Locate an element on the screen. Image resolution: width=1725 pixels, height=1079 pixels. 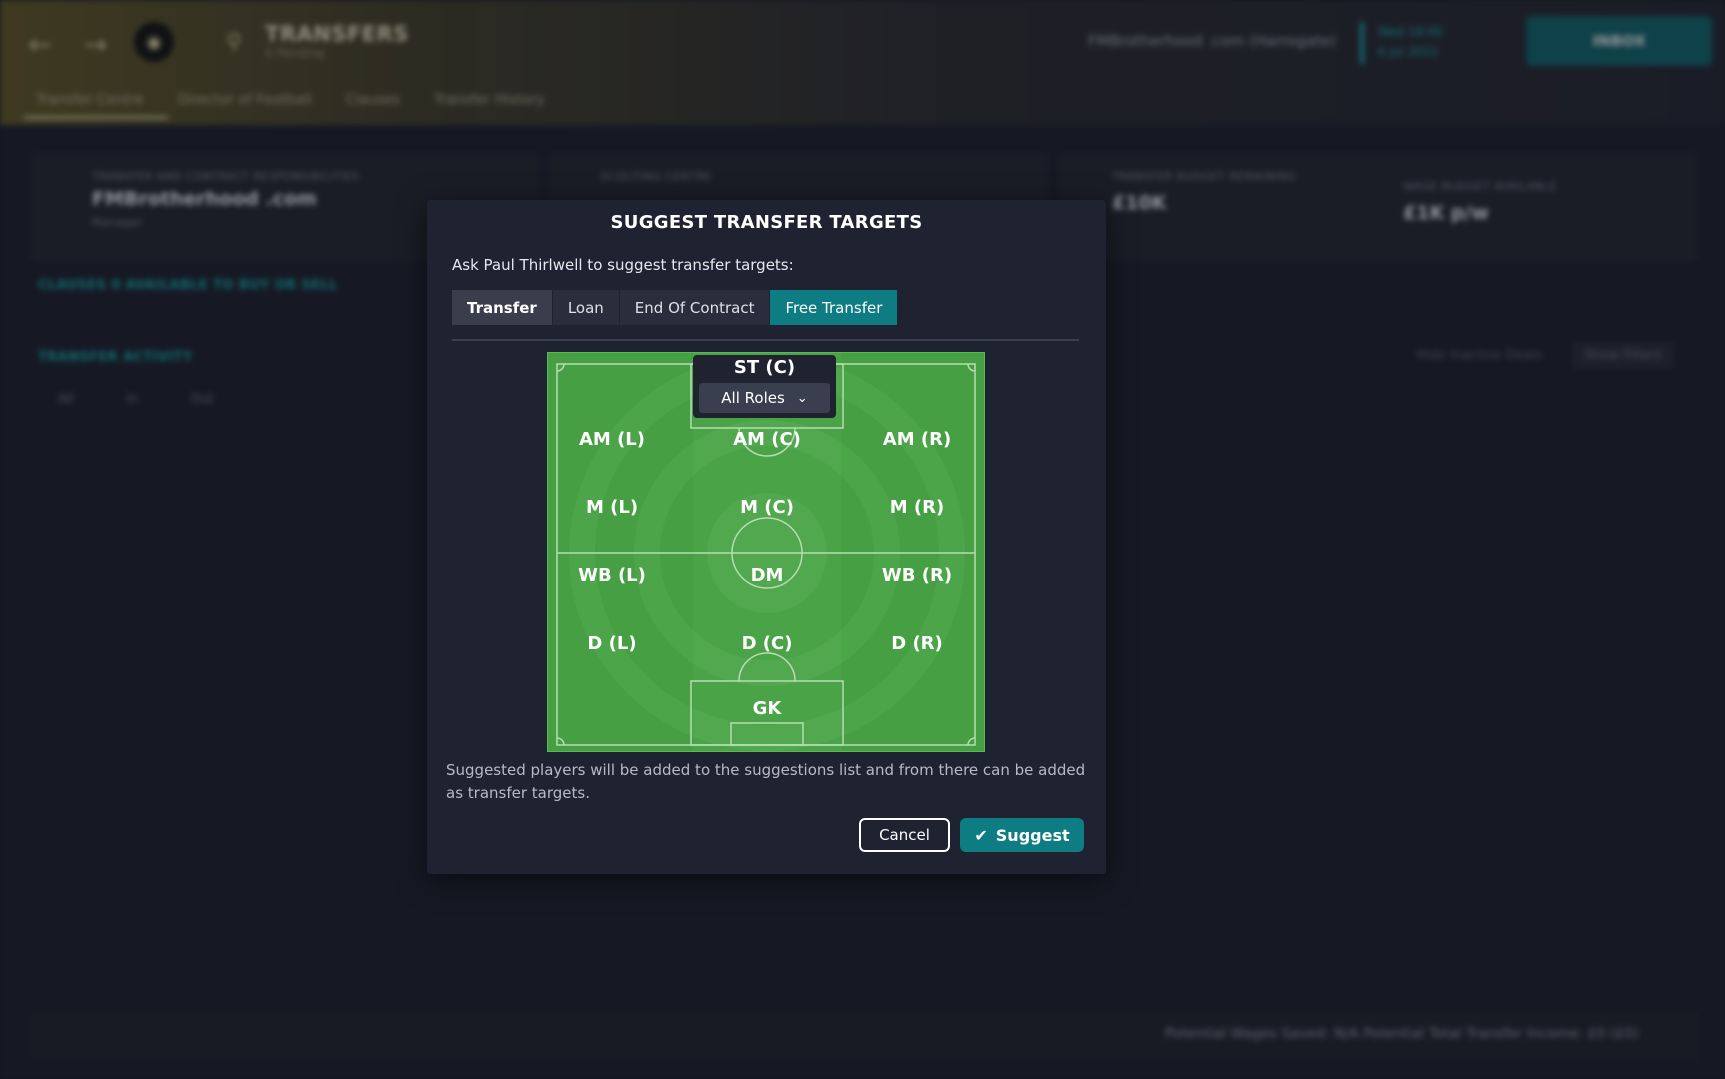
position-m-r: M (R) is located at coordinates (917, 507).